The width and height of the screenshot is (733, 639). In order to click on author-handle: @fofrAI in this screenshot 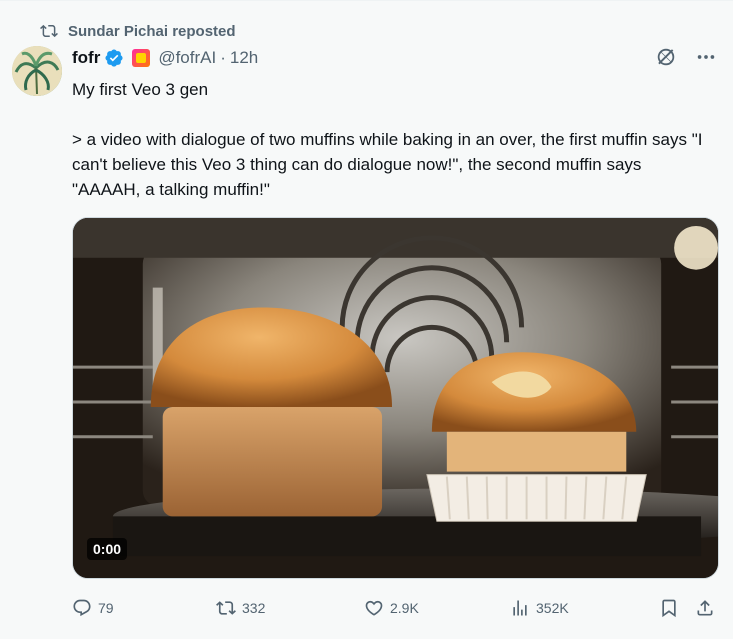, I will do `click(187, 58)`.